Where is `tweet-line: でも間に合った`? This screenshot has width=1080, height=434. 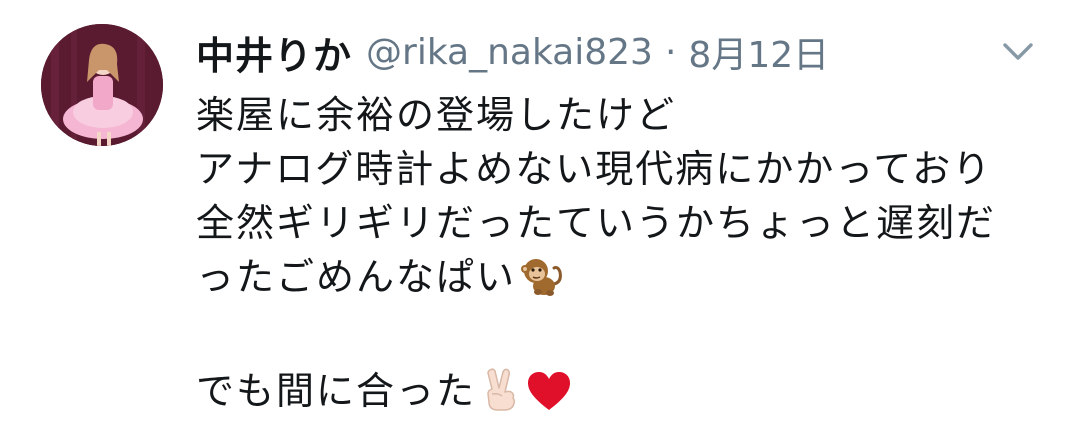
tweet-line: でも間に合った is located at coordinates (336, 391).